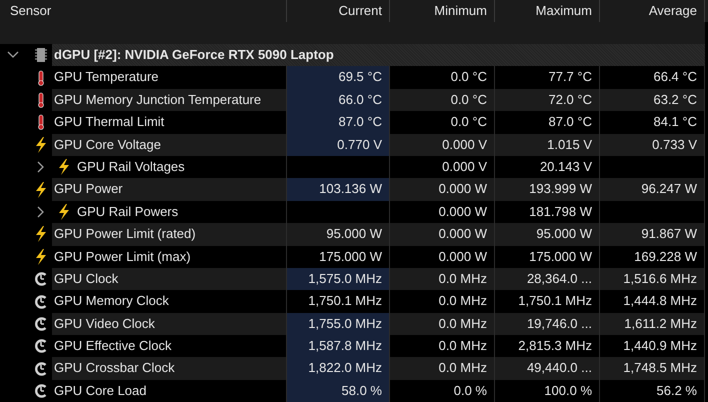  What do you see at coordinates (652, 368) in the screenshot?
I see `average-value-cell: 1,748.5 MHz` at bounding box center [652, 368].